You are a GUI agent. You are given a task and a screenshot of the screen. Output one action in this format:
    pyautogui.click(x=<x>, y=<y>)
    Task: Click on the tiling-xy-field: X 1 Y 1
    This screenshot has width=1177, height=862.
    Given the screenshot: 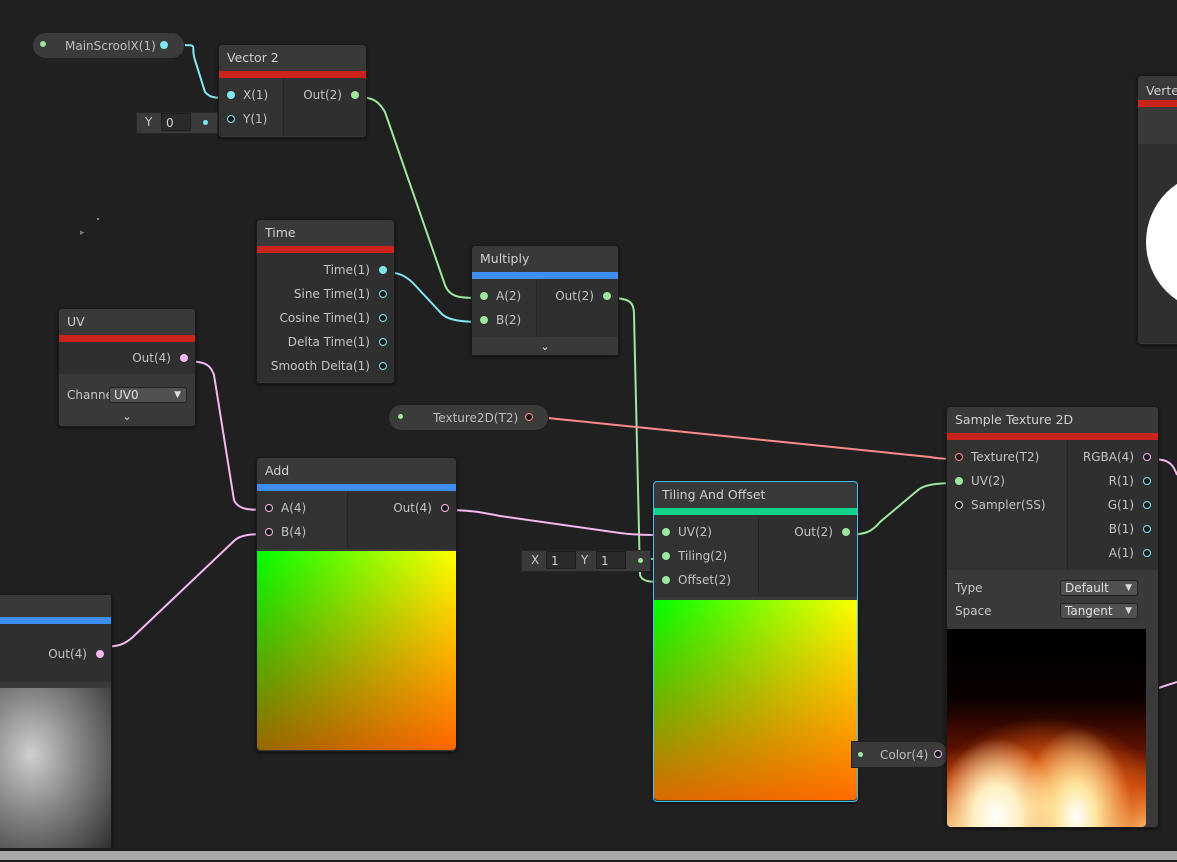 What is the action you would take?
    pyautogui.click(x=586, y=561)
    